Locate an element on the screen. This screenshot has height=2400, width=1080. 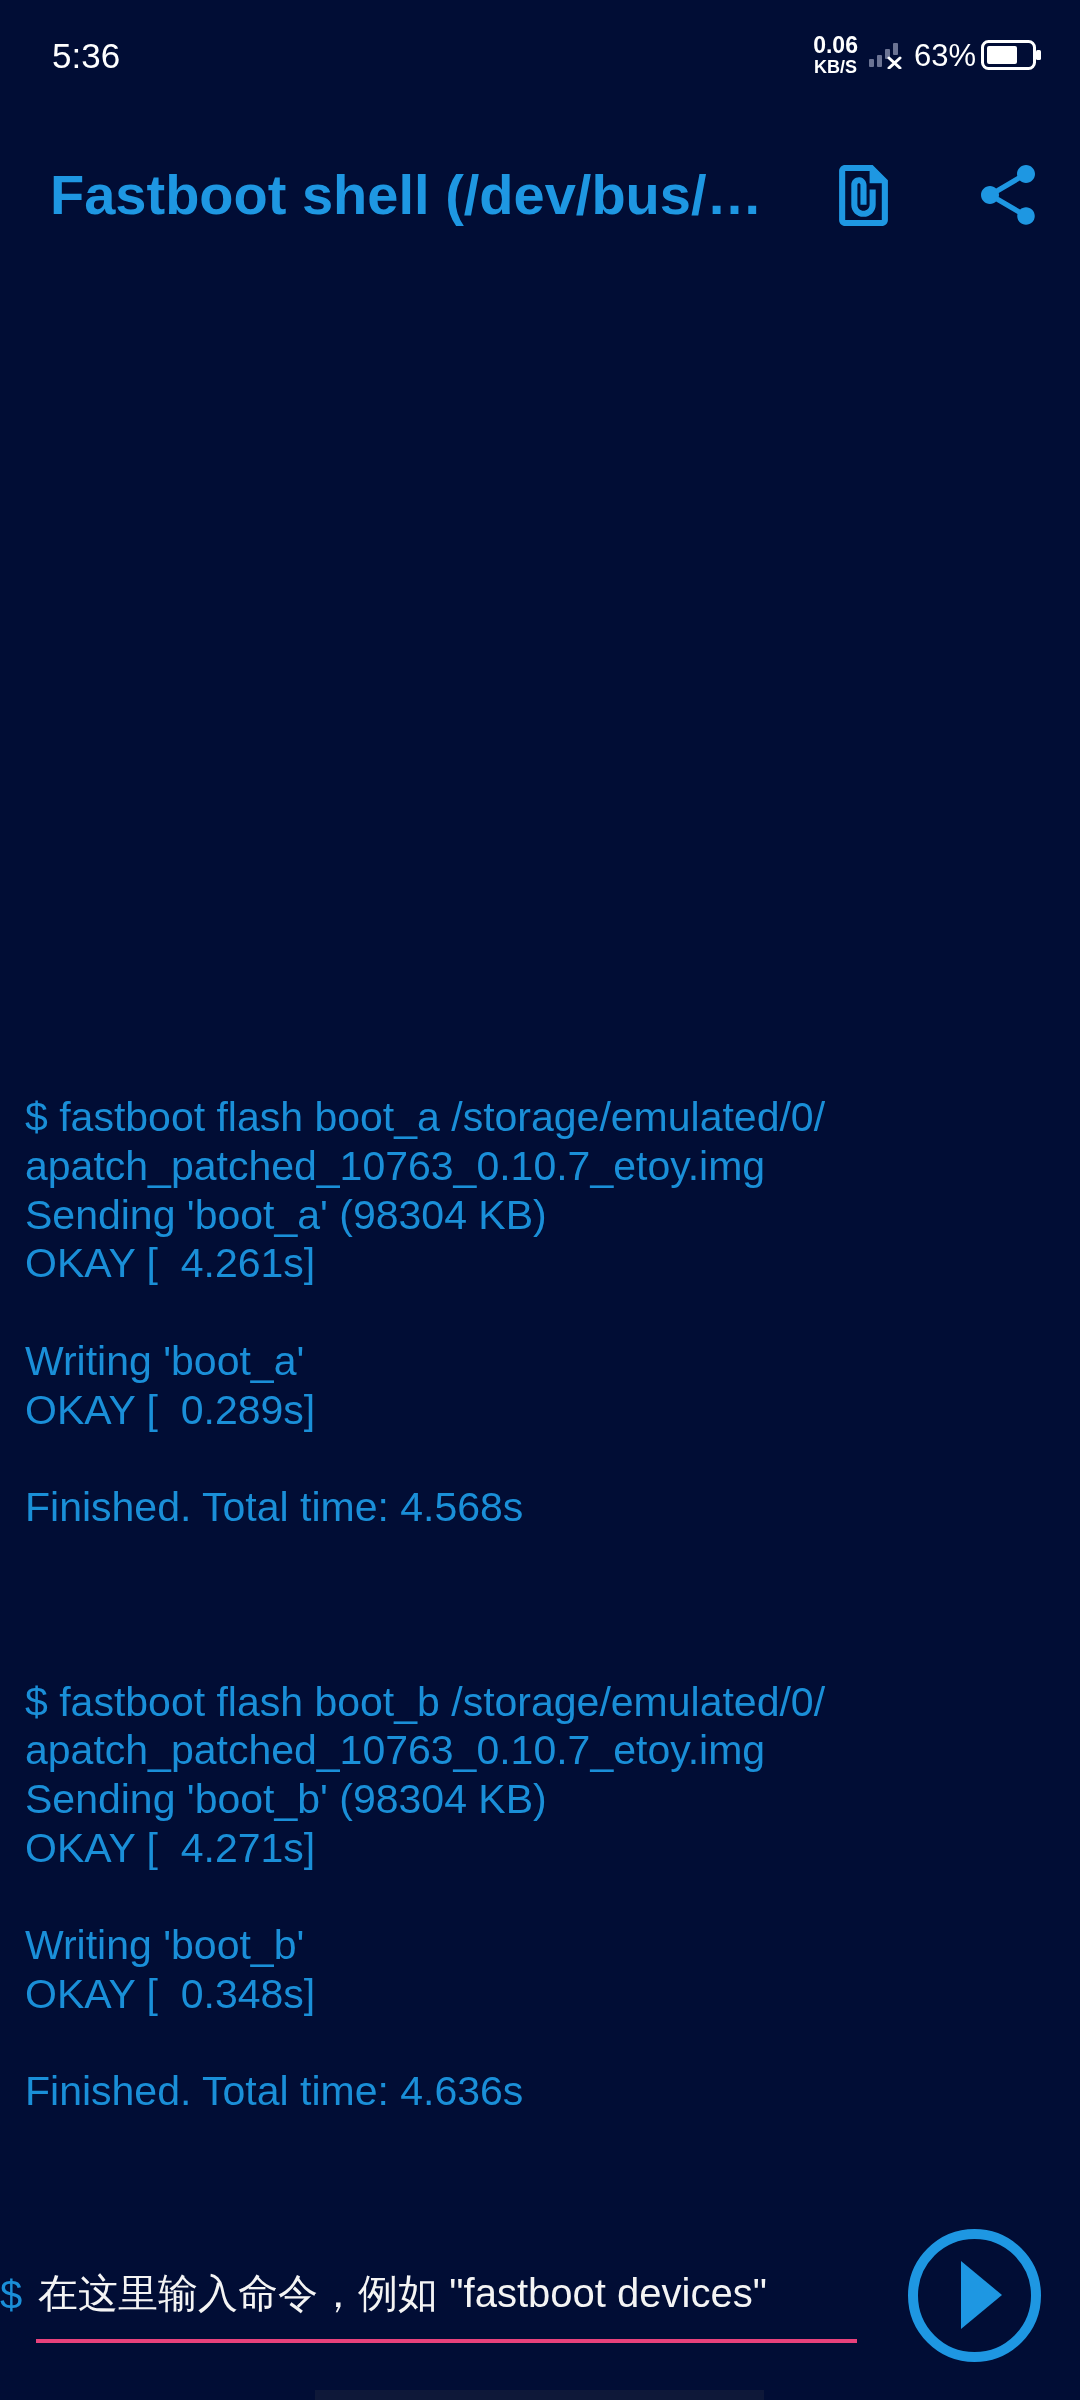
run-button is located at coordinates (975, 2295).